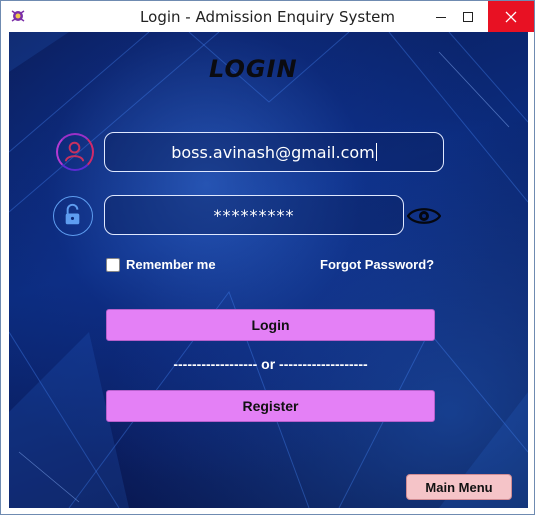  Describe the element at coordinates (253, 69) in the screenshot. I see `page-title: LOGIN` at that location.